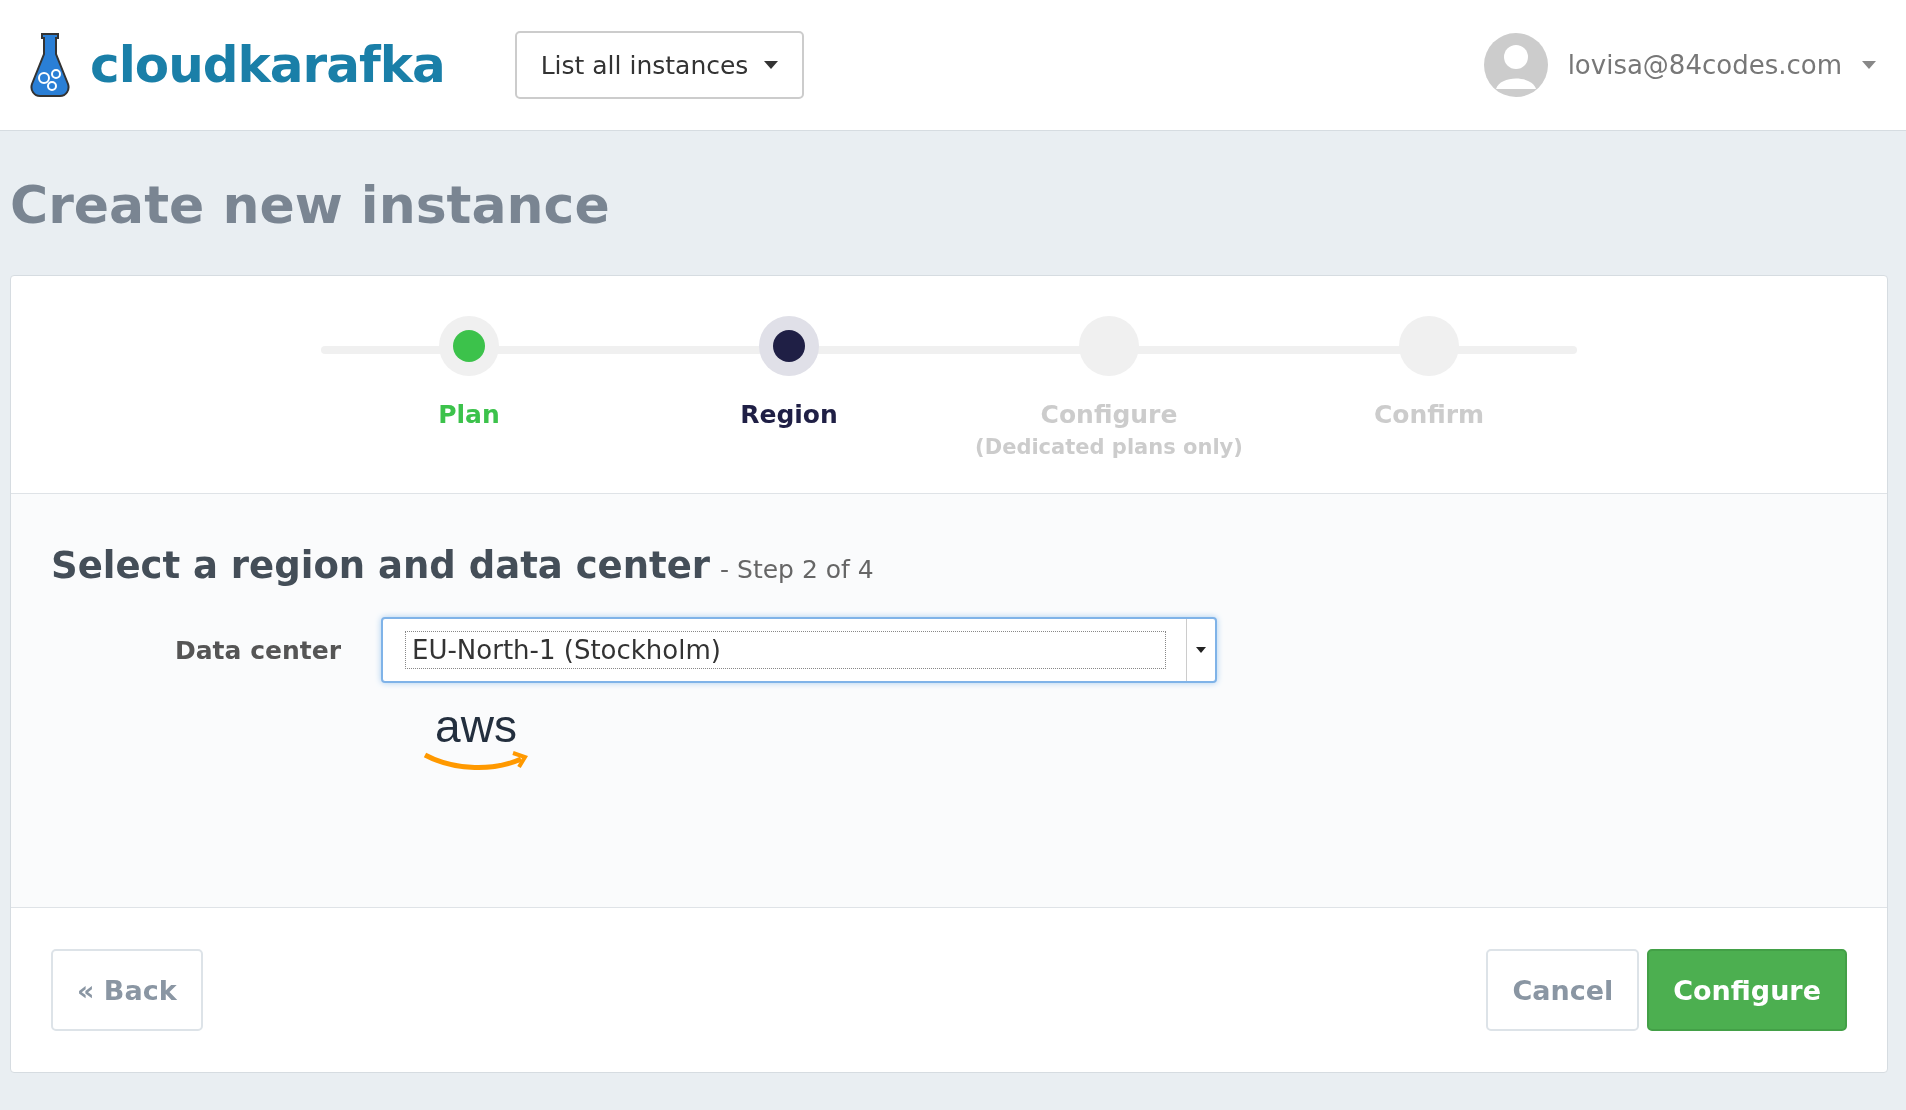 The width and height of the screenshot is (1906, 1110). What do you see at coordinates (469, 414) in the screenshot?
I see `step-label: Plan` at bounding box center [469, 414].